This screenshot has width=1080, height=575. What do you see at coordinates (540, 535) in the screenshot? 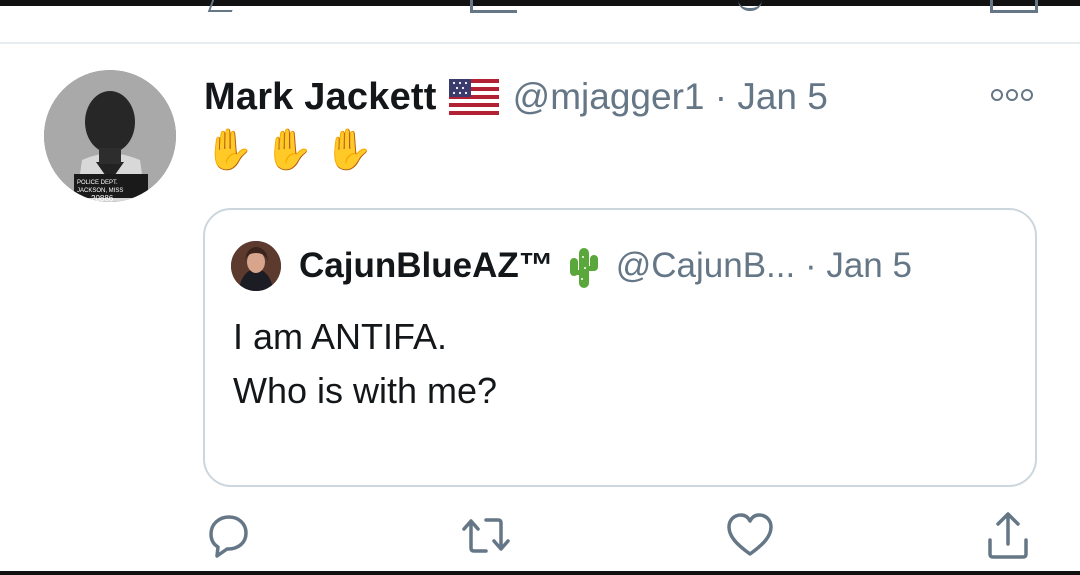
I see `tweet-action-bar` at bounding box center [540, 535].